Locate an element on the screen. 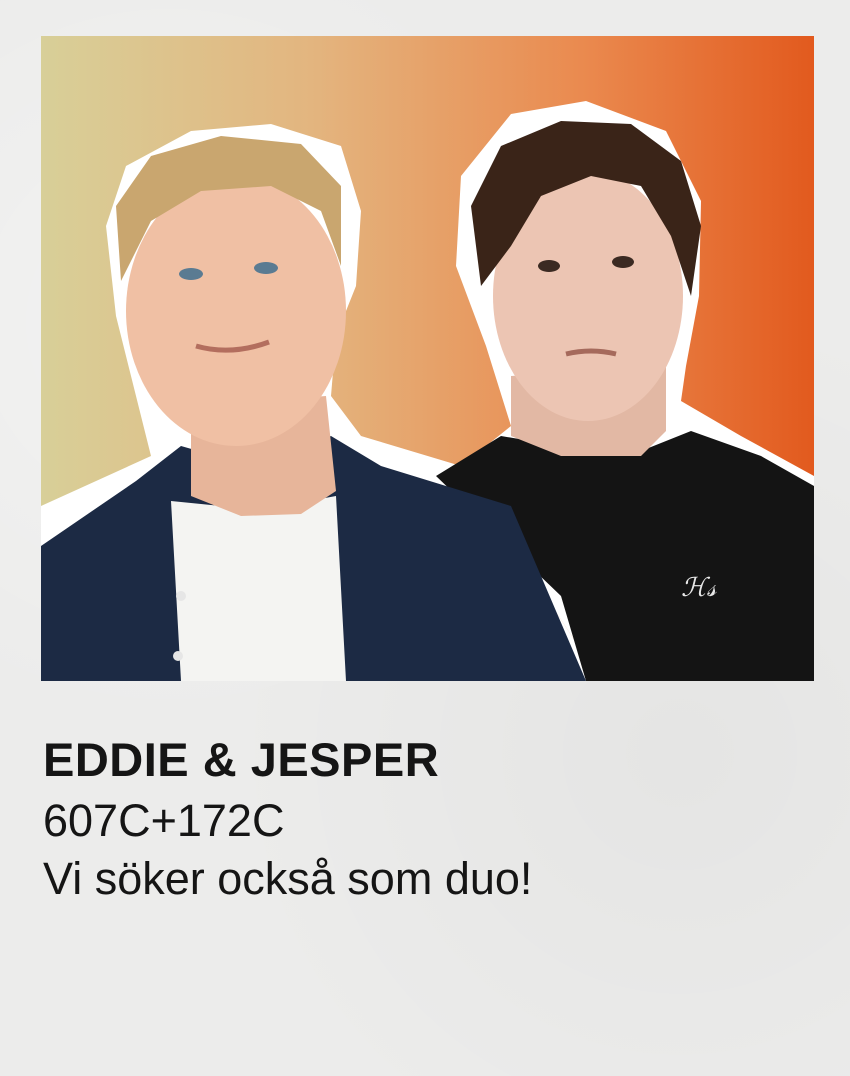  left-person-face is located at coordinates (236, 311).